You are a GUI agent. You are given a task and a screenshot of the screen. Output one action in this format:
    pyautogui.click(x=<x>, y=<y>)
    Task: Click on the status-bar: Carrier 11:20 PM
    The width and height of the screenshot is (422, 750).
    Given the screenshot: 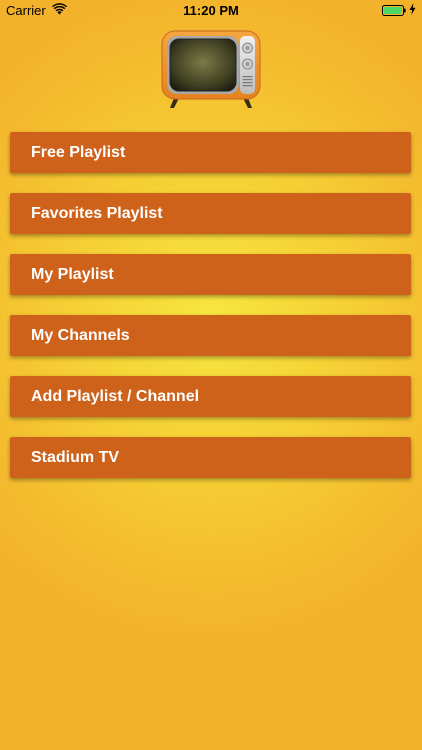 What is the action you would take?
    pyautogui.click(x=211, y=11)
    